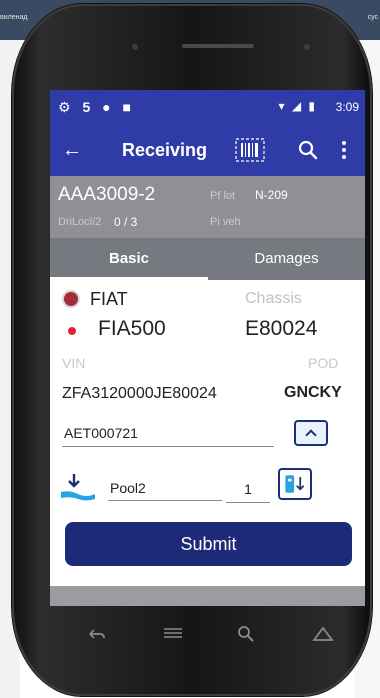 The image size is (380, 698). What do you see at coordinates (307, 47) in the screenshot?
I see `phone-camera` at bounding box center [307, 47].